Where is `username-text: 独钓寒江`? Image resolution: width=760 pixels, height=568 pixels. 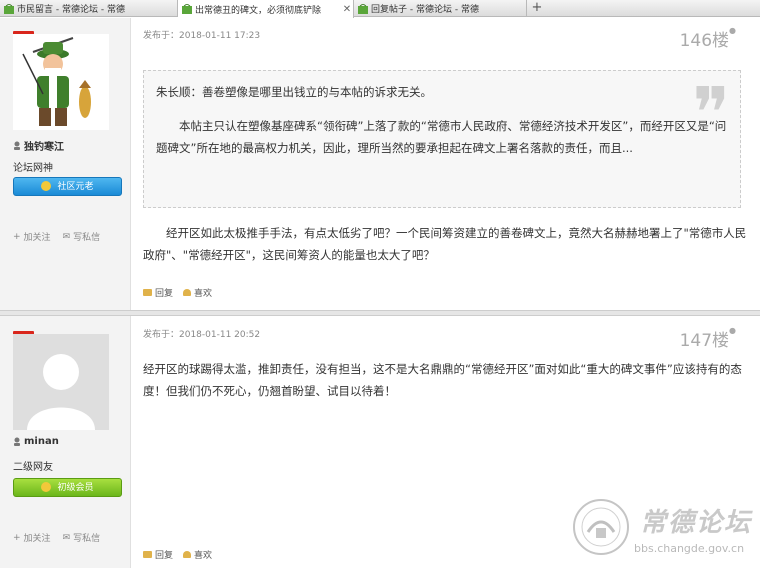 username-text: 独钓寒江 is located at coordinates (44, 147).